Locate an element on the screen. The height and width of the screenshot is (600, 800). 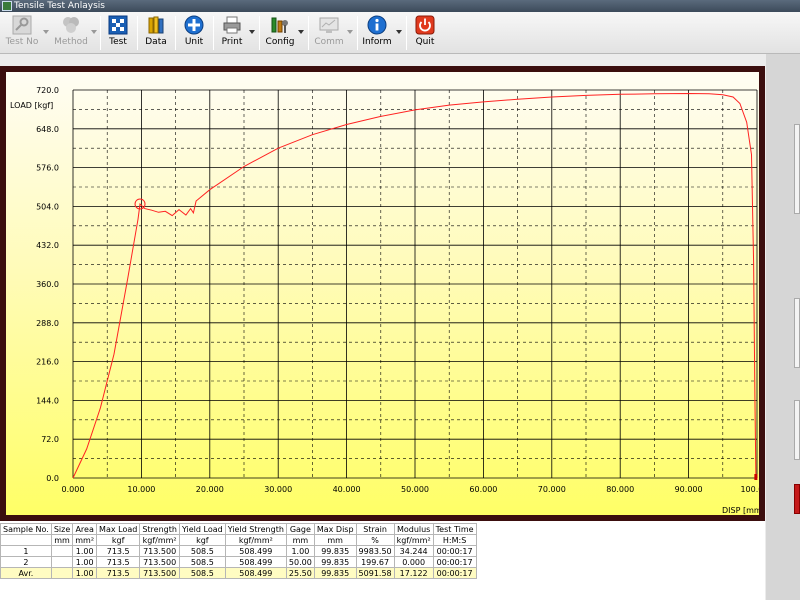
y-tick-label: 720.0 is located at coordinates (47, 90).